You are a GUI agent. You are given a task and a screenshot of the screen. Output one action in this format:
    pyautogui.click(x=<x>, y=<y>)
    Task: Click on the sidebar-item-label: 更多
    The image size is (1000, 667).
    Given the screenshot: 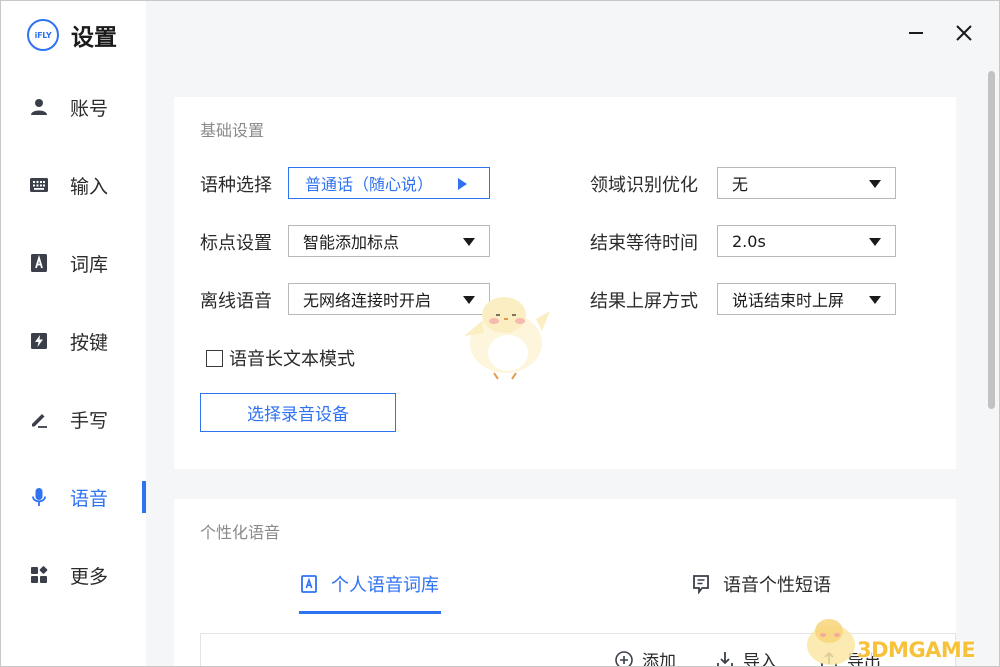 What is the action you would take?
    pyautogui.click(x=89, y=576)
    